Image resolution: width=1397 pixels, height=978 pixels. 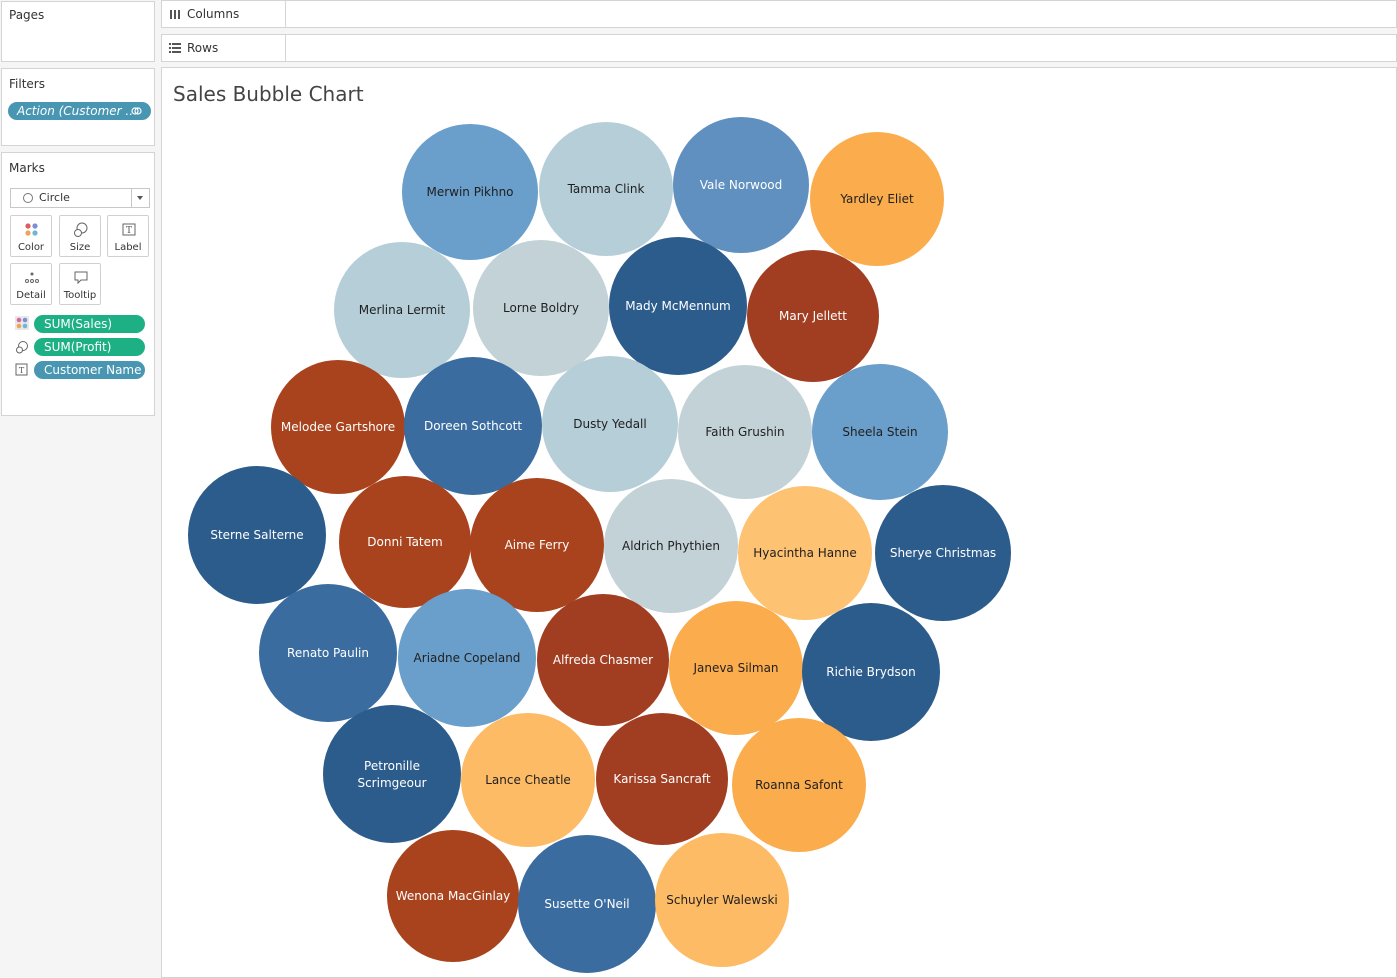 What do you see at coordinates (129, 231) in the screenshot?
I see `svg-text: T` at bounding box center [129, 231].